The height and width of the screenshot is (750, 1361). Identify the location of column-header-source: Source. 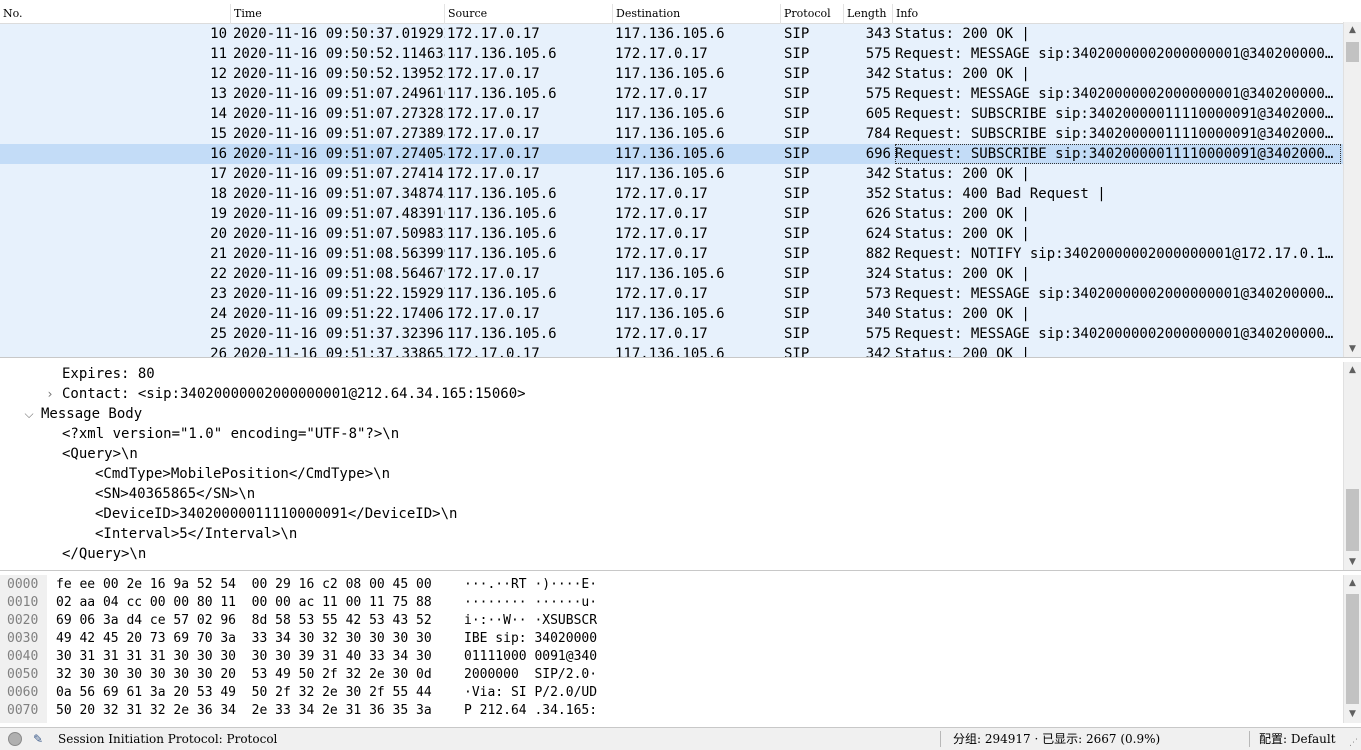
(529, 14).